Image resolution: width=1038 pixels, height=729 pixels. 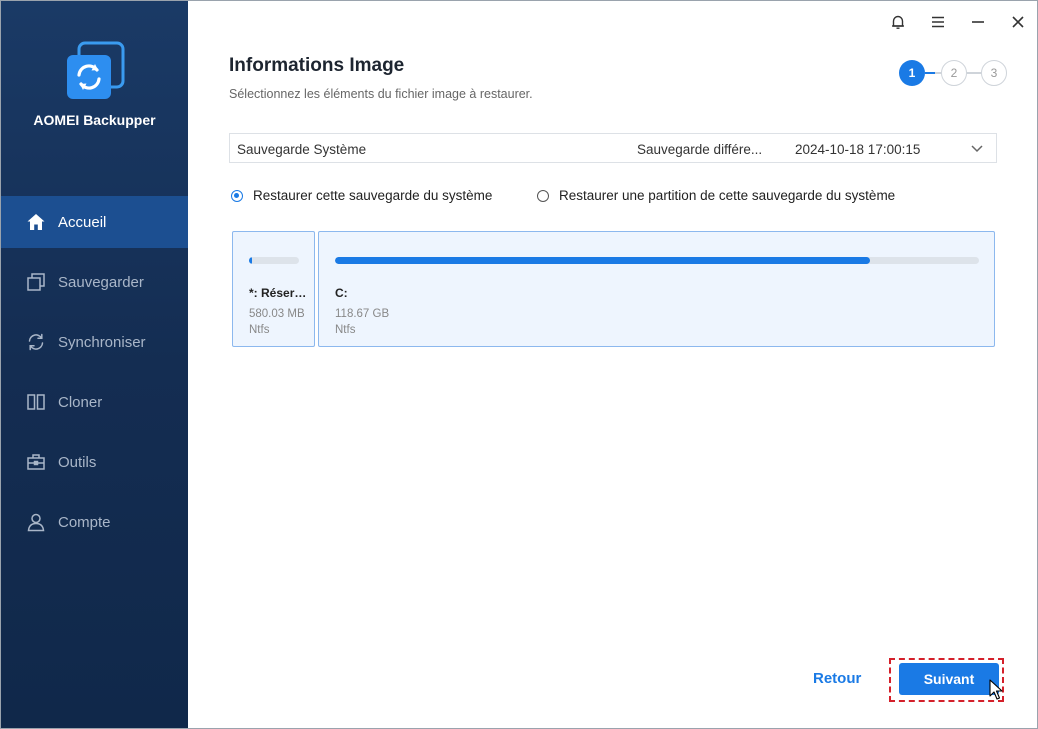 I want to click on close-icon, so click(x=1018, y=22).